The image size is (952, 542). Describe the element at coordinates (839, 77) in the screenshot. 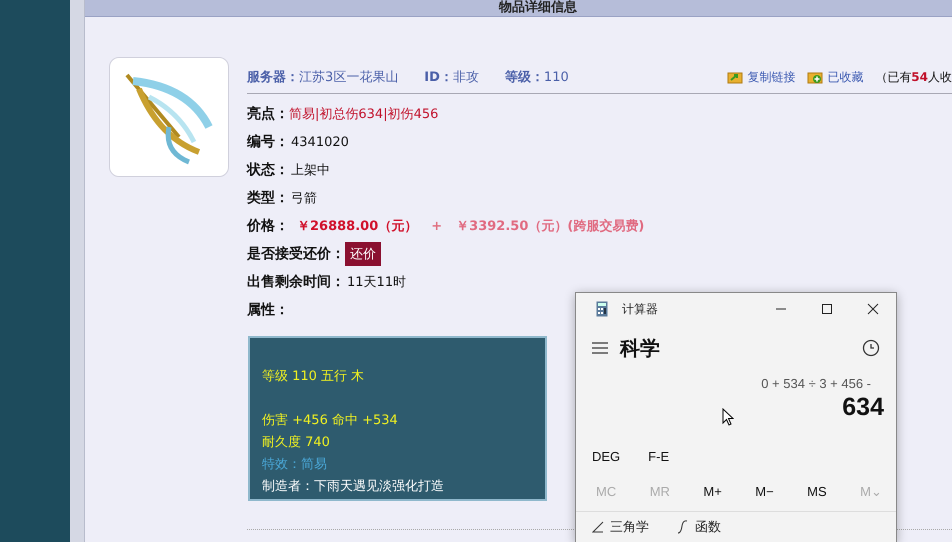

I see `favorite-button: 已收藏` at that location.